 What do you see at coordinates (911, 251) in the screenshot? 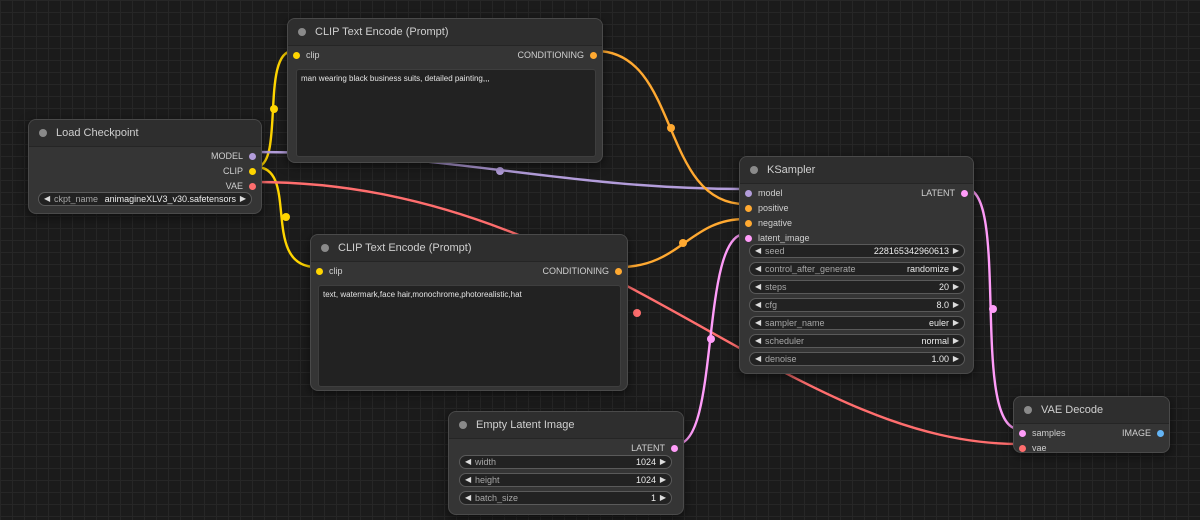
I see `widget-value: 228165342960613` at bounding box center [911, 251].